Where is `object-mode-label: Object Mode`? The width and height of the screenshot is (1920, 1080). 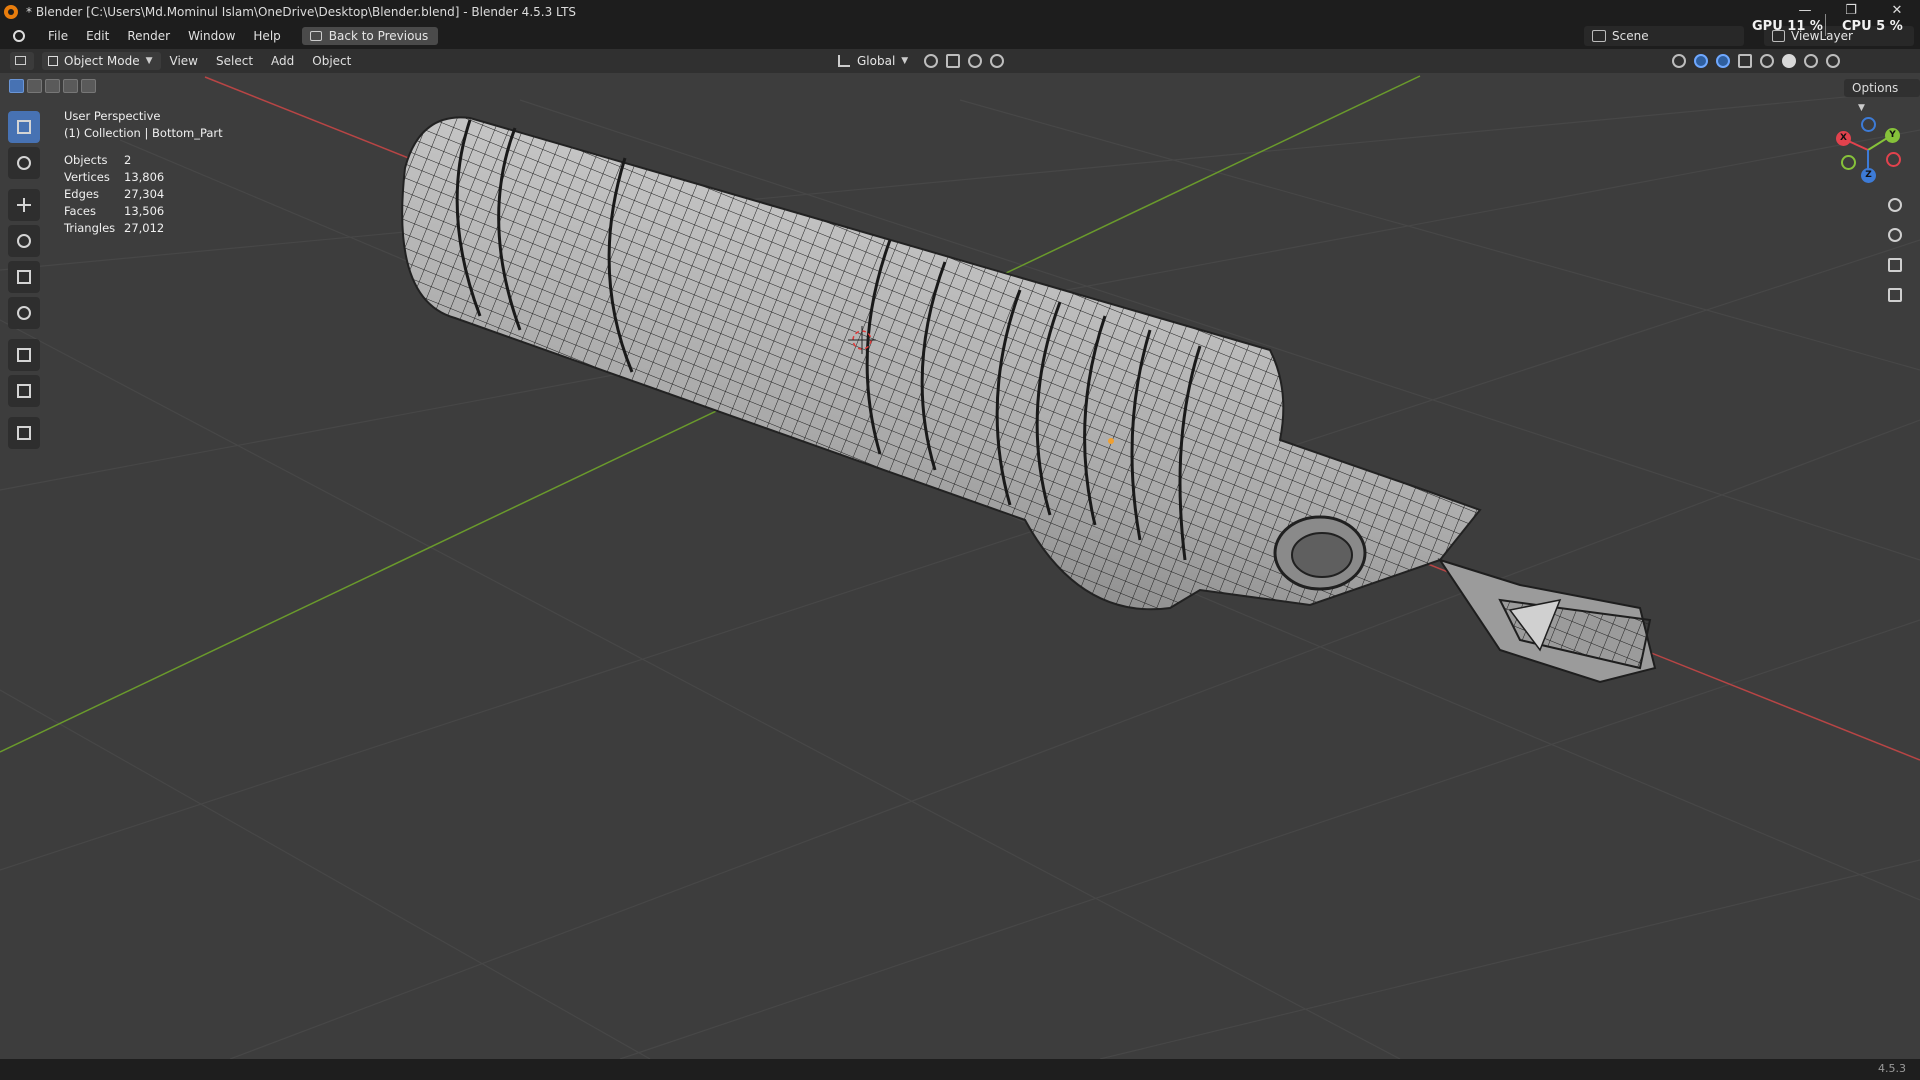 object-mode-label: Object Mode is located at coordinates (102, 61).